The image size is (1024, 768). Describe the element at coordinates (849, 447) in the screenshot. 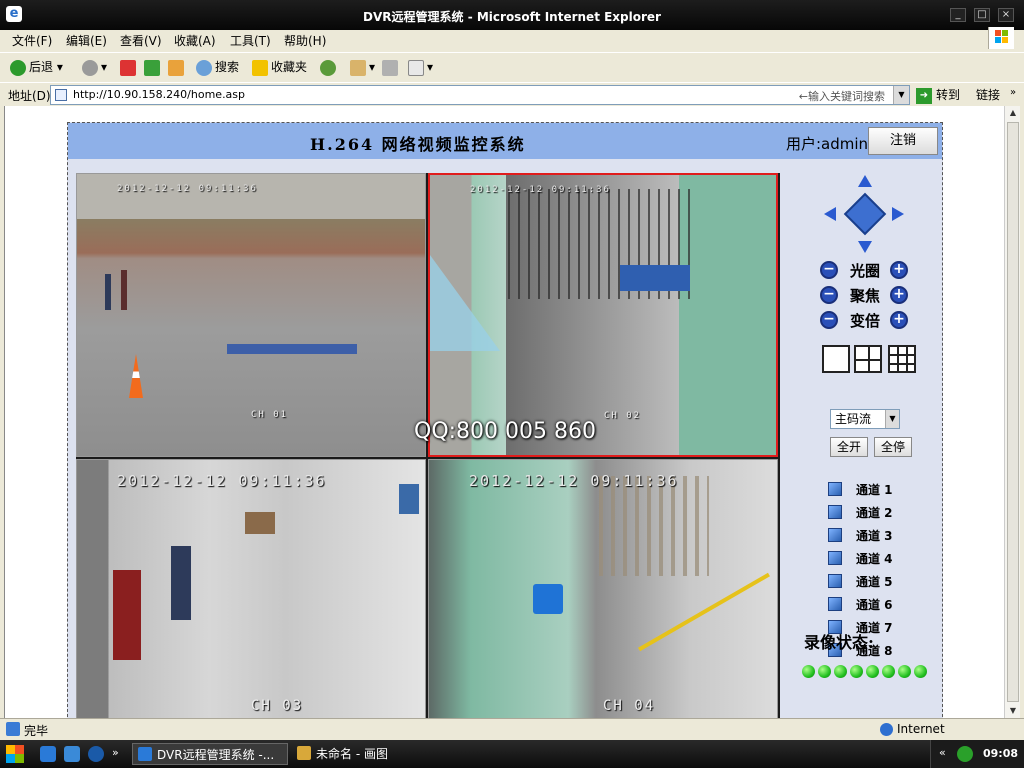

I see `open-all-button: 全开` at that location.